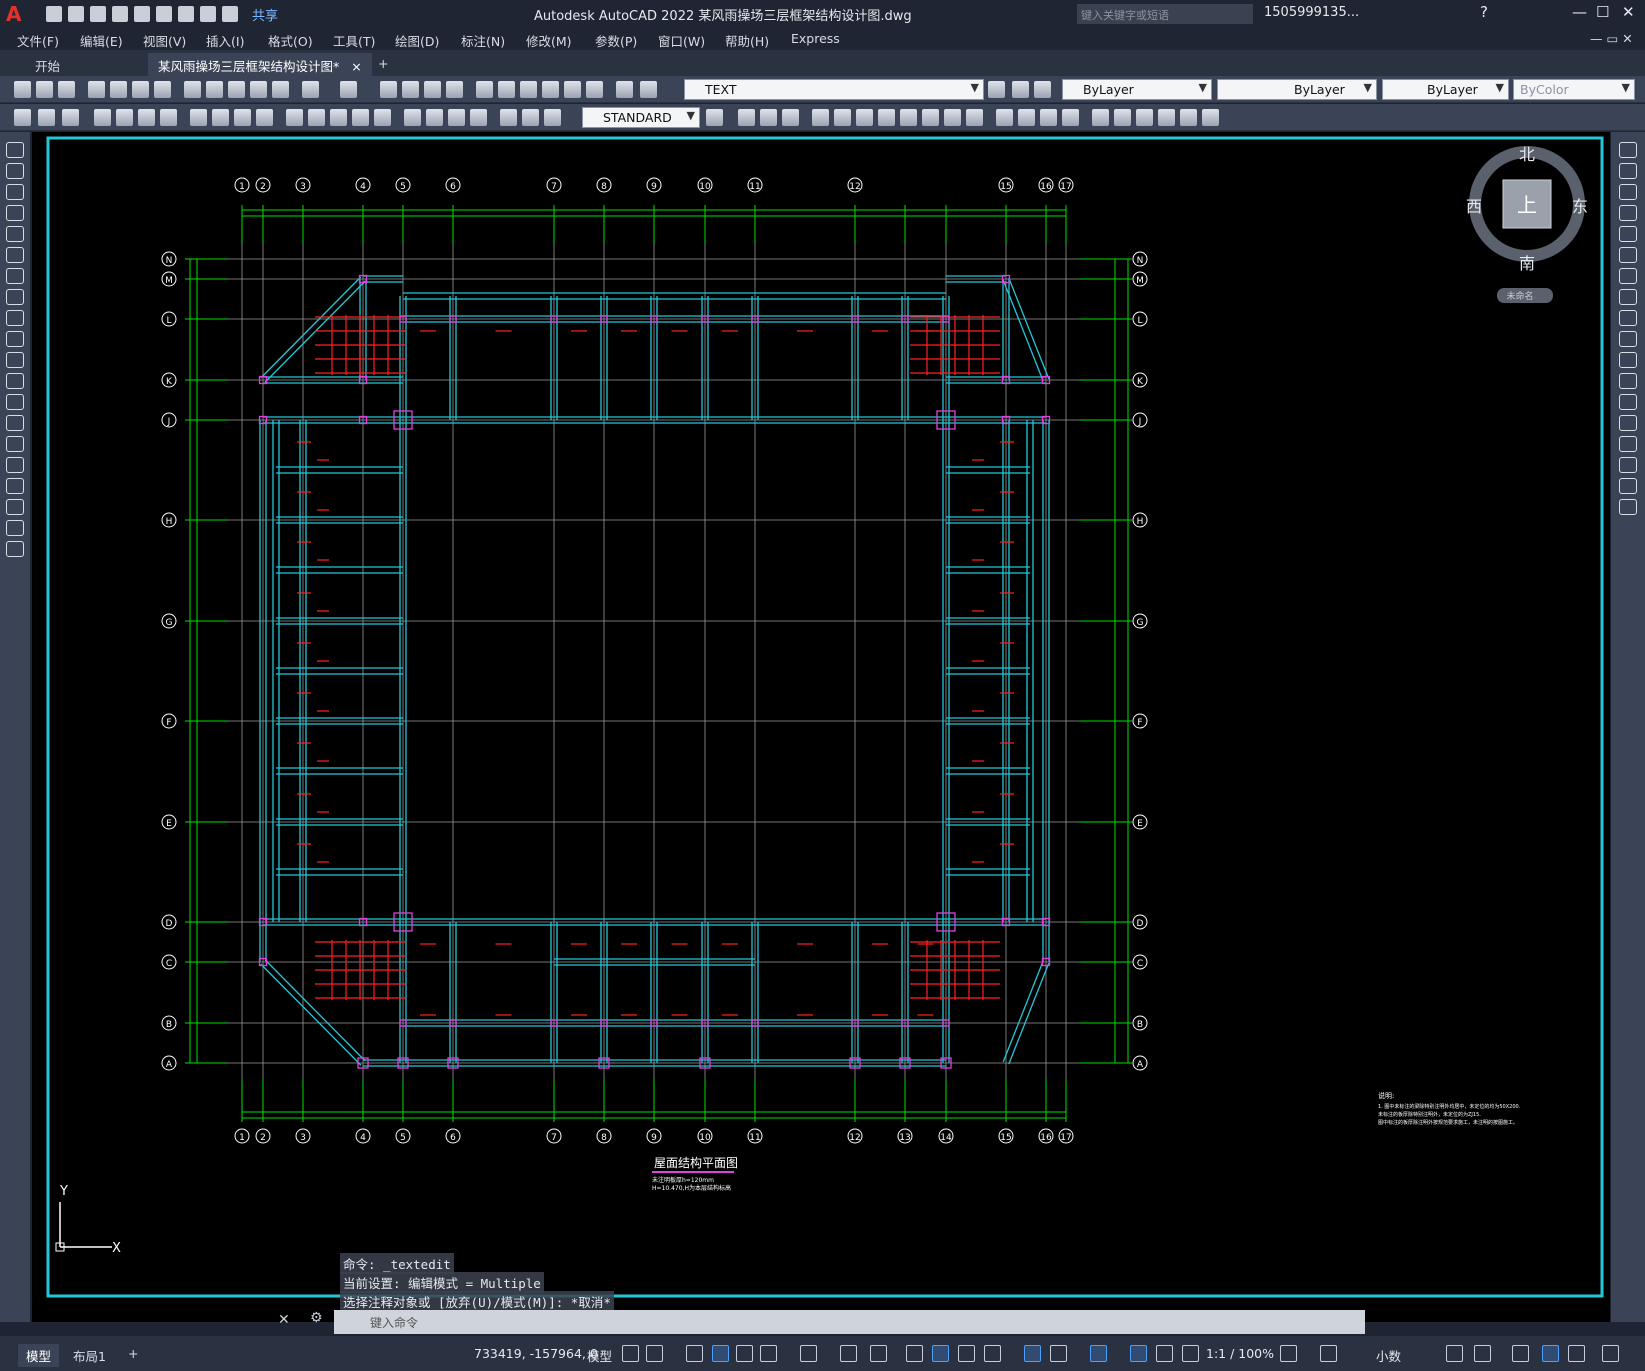 Image resolution: width=1645 pixels, height=1371 pixels. I want to click on grid-icon, so click(630, 1353).